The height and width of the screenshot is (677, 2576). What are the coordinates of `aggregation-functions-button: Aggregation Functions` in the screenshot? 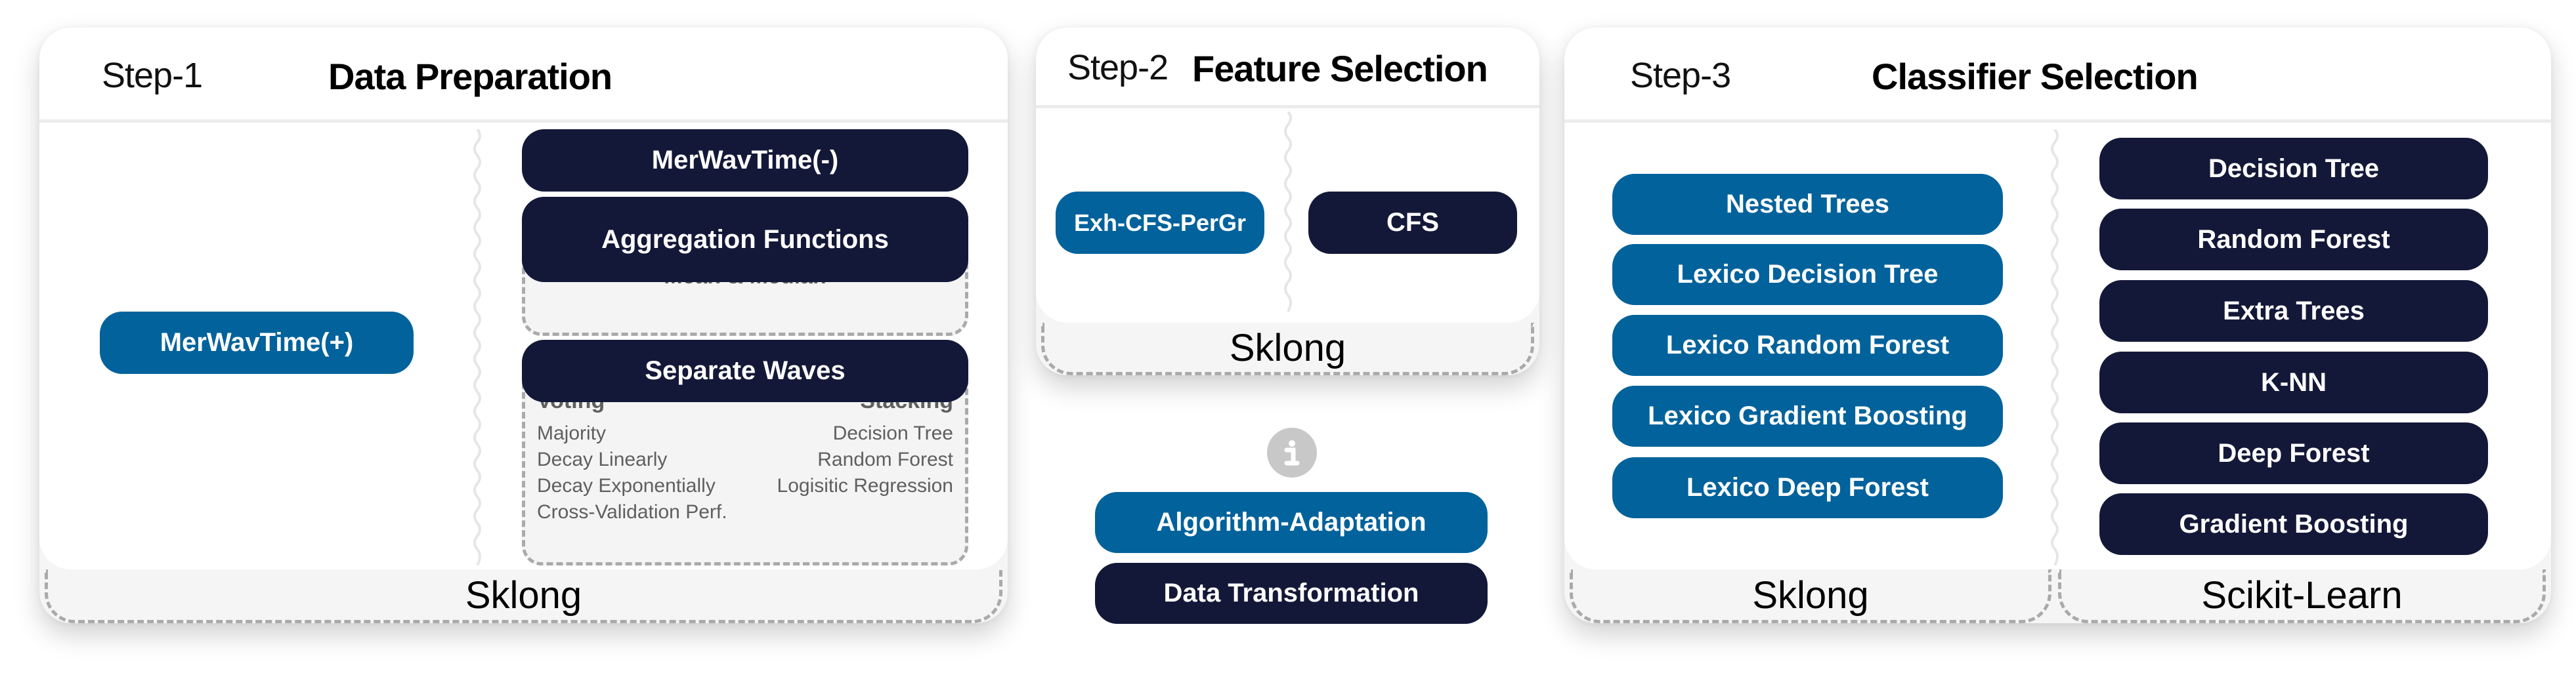 It's located at (745, 240).